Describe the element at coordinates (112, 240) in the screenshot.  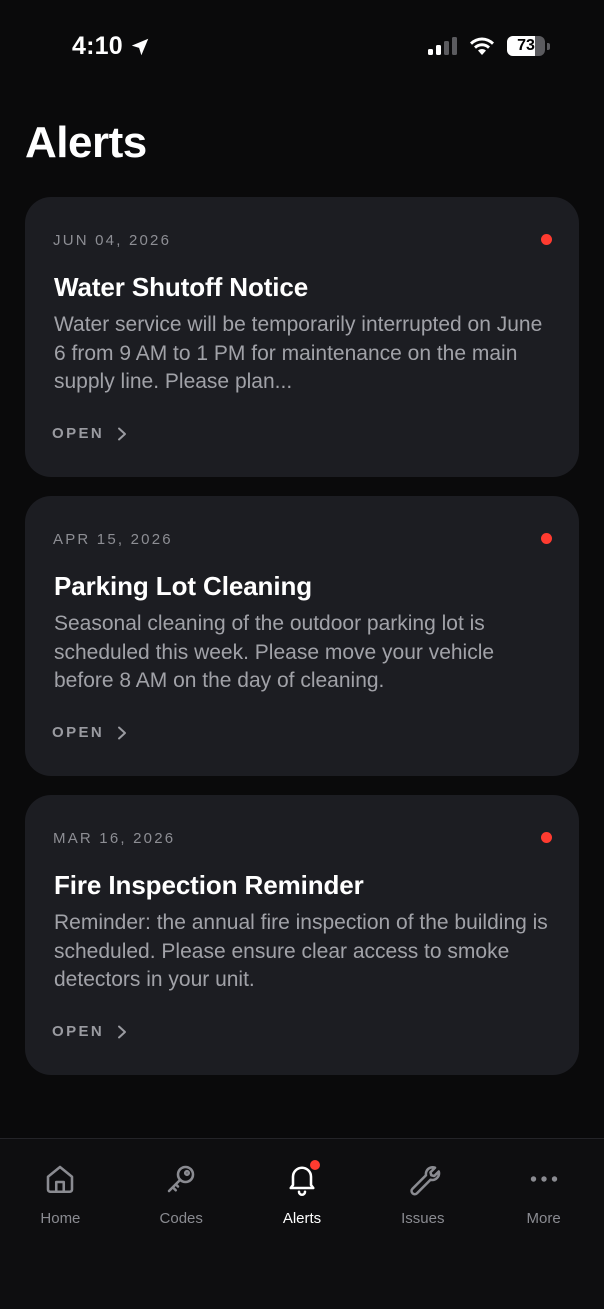
I see `alert-date: JUN 04, 2026` at that location.